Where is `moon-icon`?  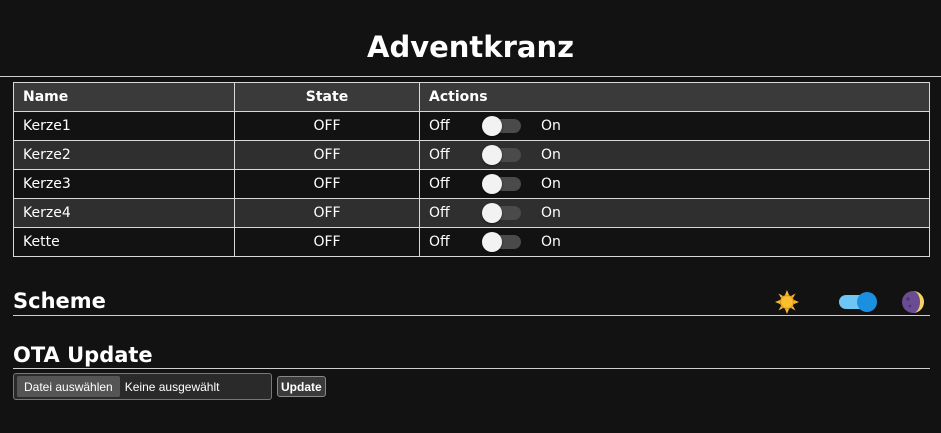
moon-icon is located at coordinates (913, 302).